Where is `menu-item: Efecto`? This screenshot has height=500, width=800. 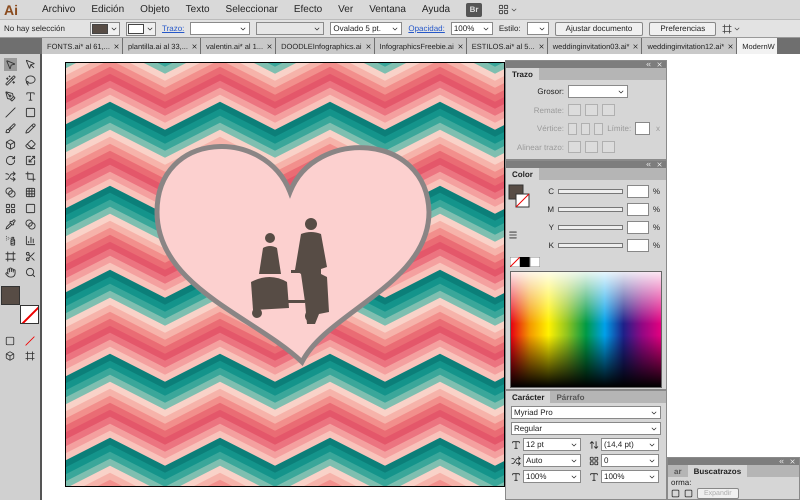
menu-item: Efecto is located at coordinates (308, 9).